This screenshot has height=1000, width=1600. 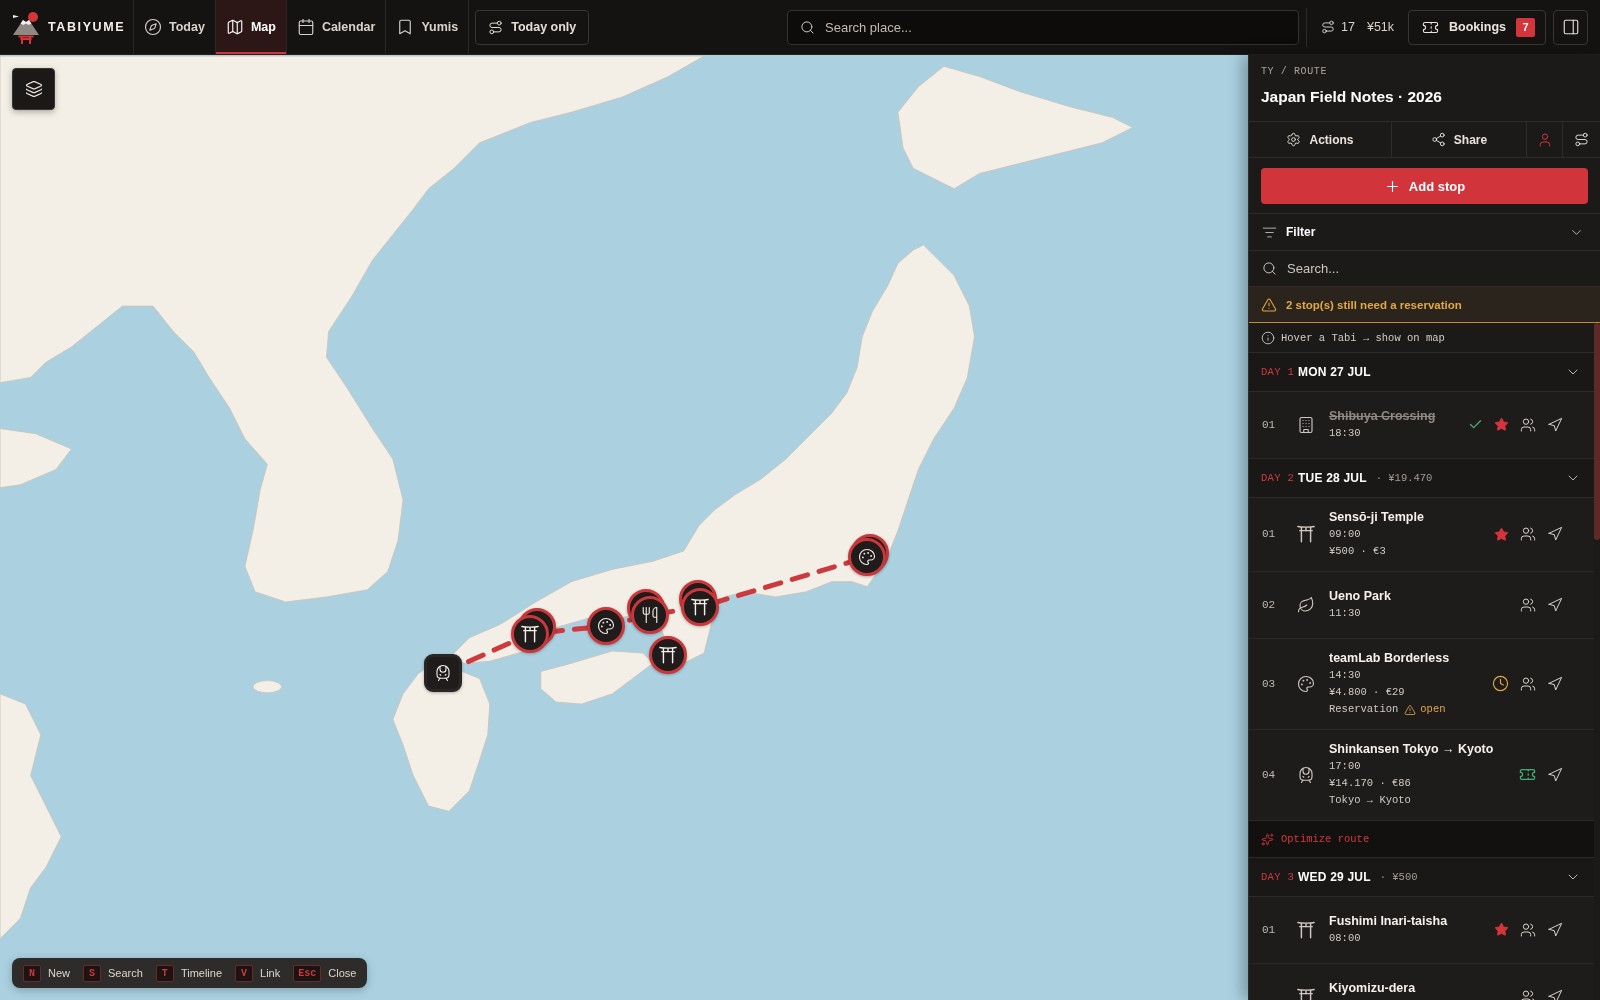 I want to click on stop-name: Fushimi Inari-taisha, so click(x=1389, y=921).